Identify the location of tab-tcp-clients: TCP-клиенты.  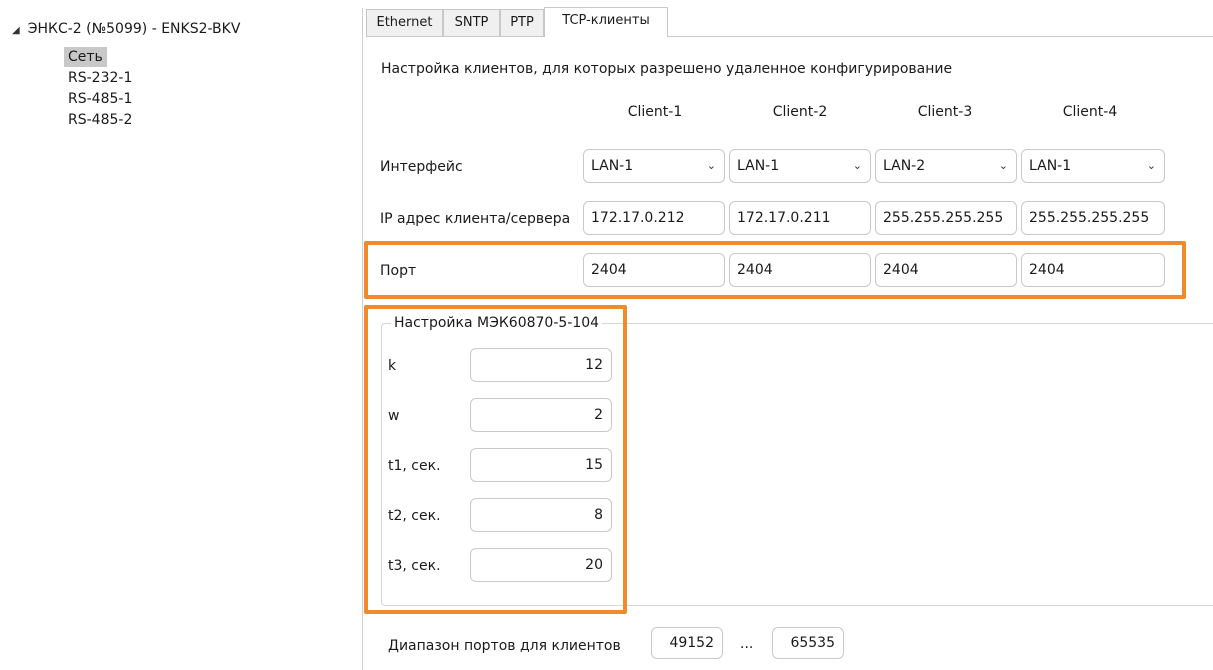
(606, 22).